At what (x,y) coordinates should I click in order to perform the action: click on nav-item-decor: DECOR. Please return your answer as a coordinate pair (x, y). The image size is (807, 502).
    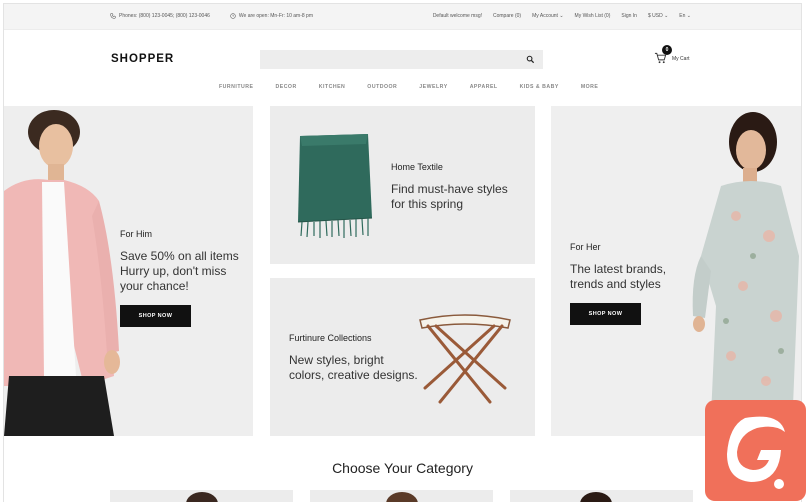
    Looking at the image, I should click on (285, 87).